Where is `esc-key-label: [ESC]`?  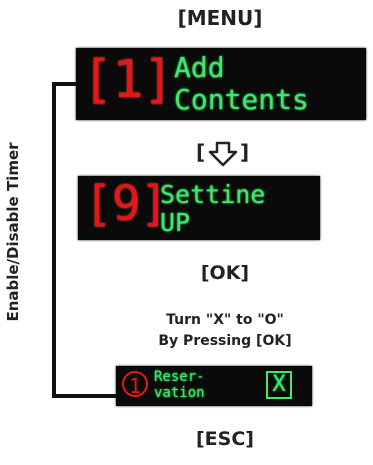
esc-key-label: [ESC] is located at coordinates (225, 439).